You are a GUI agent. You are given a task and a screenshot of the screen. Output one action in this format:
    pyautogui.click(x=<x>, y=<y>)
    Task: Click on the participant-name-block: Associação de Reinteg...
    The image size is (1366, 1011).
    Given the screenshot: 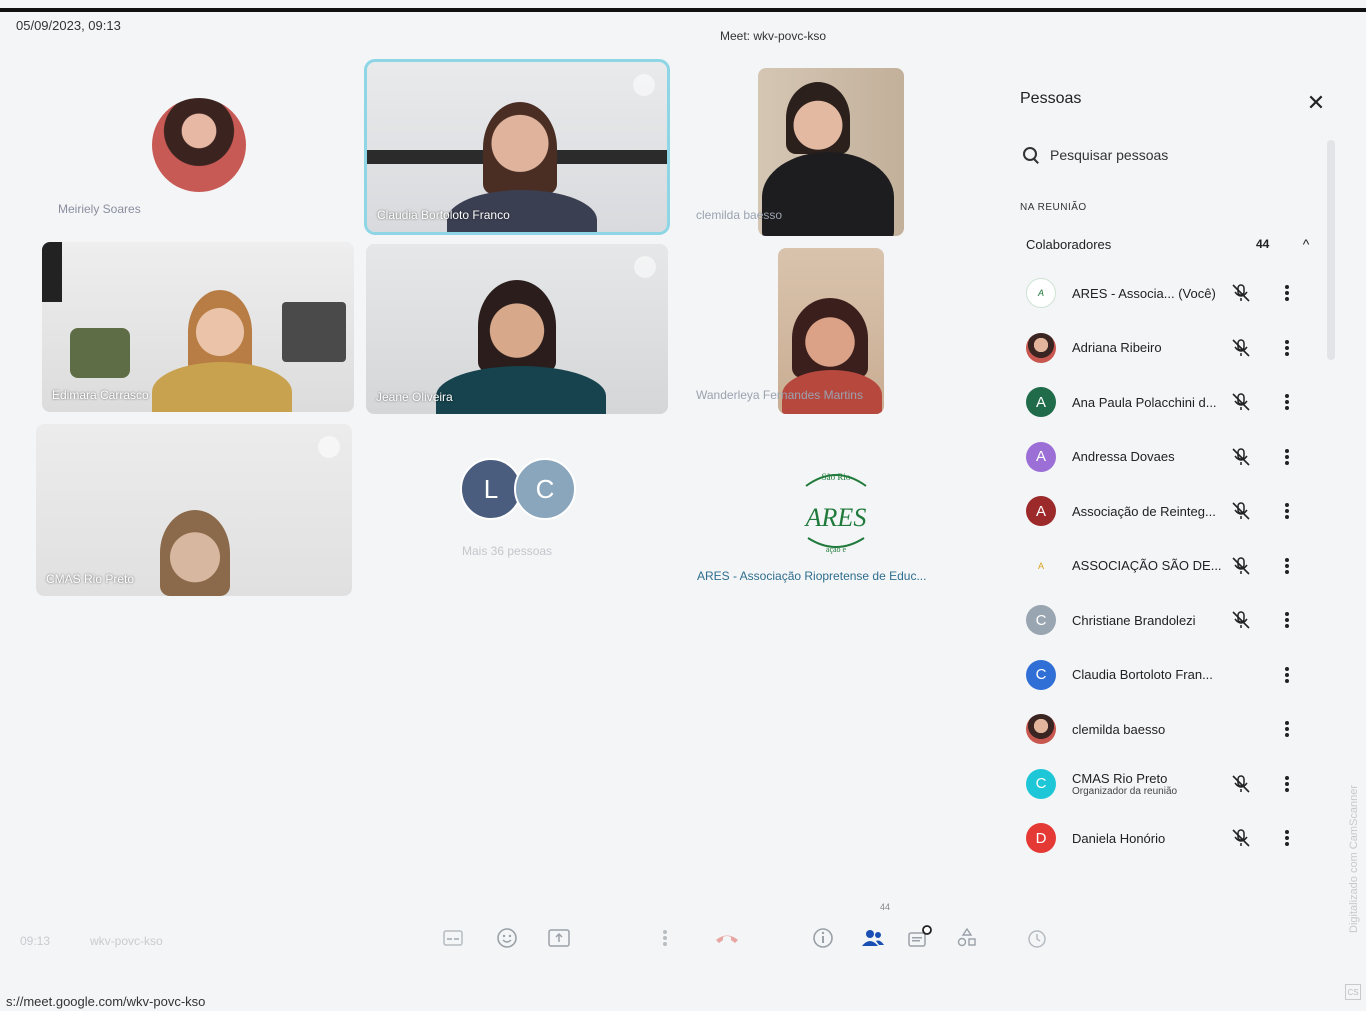 What is the action you would take?
    pyautogui.click(x=1152, y=511)
    